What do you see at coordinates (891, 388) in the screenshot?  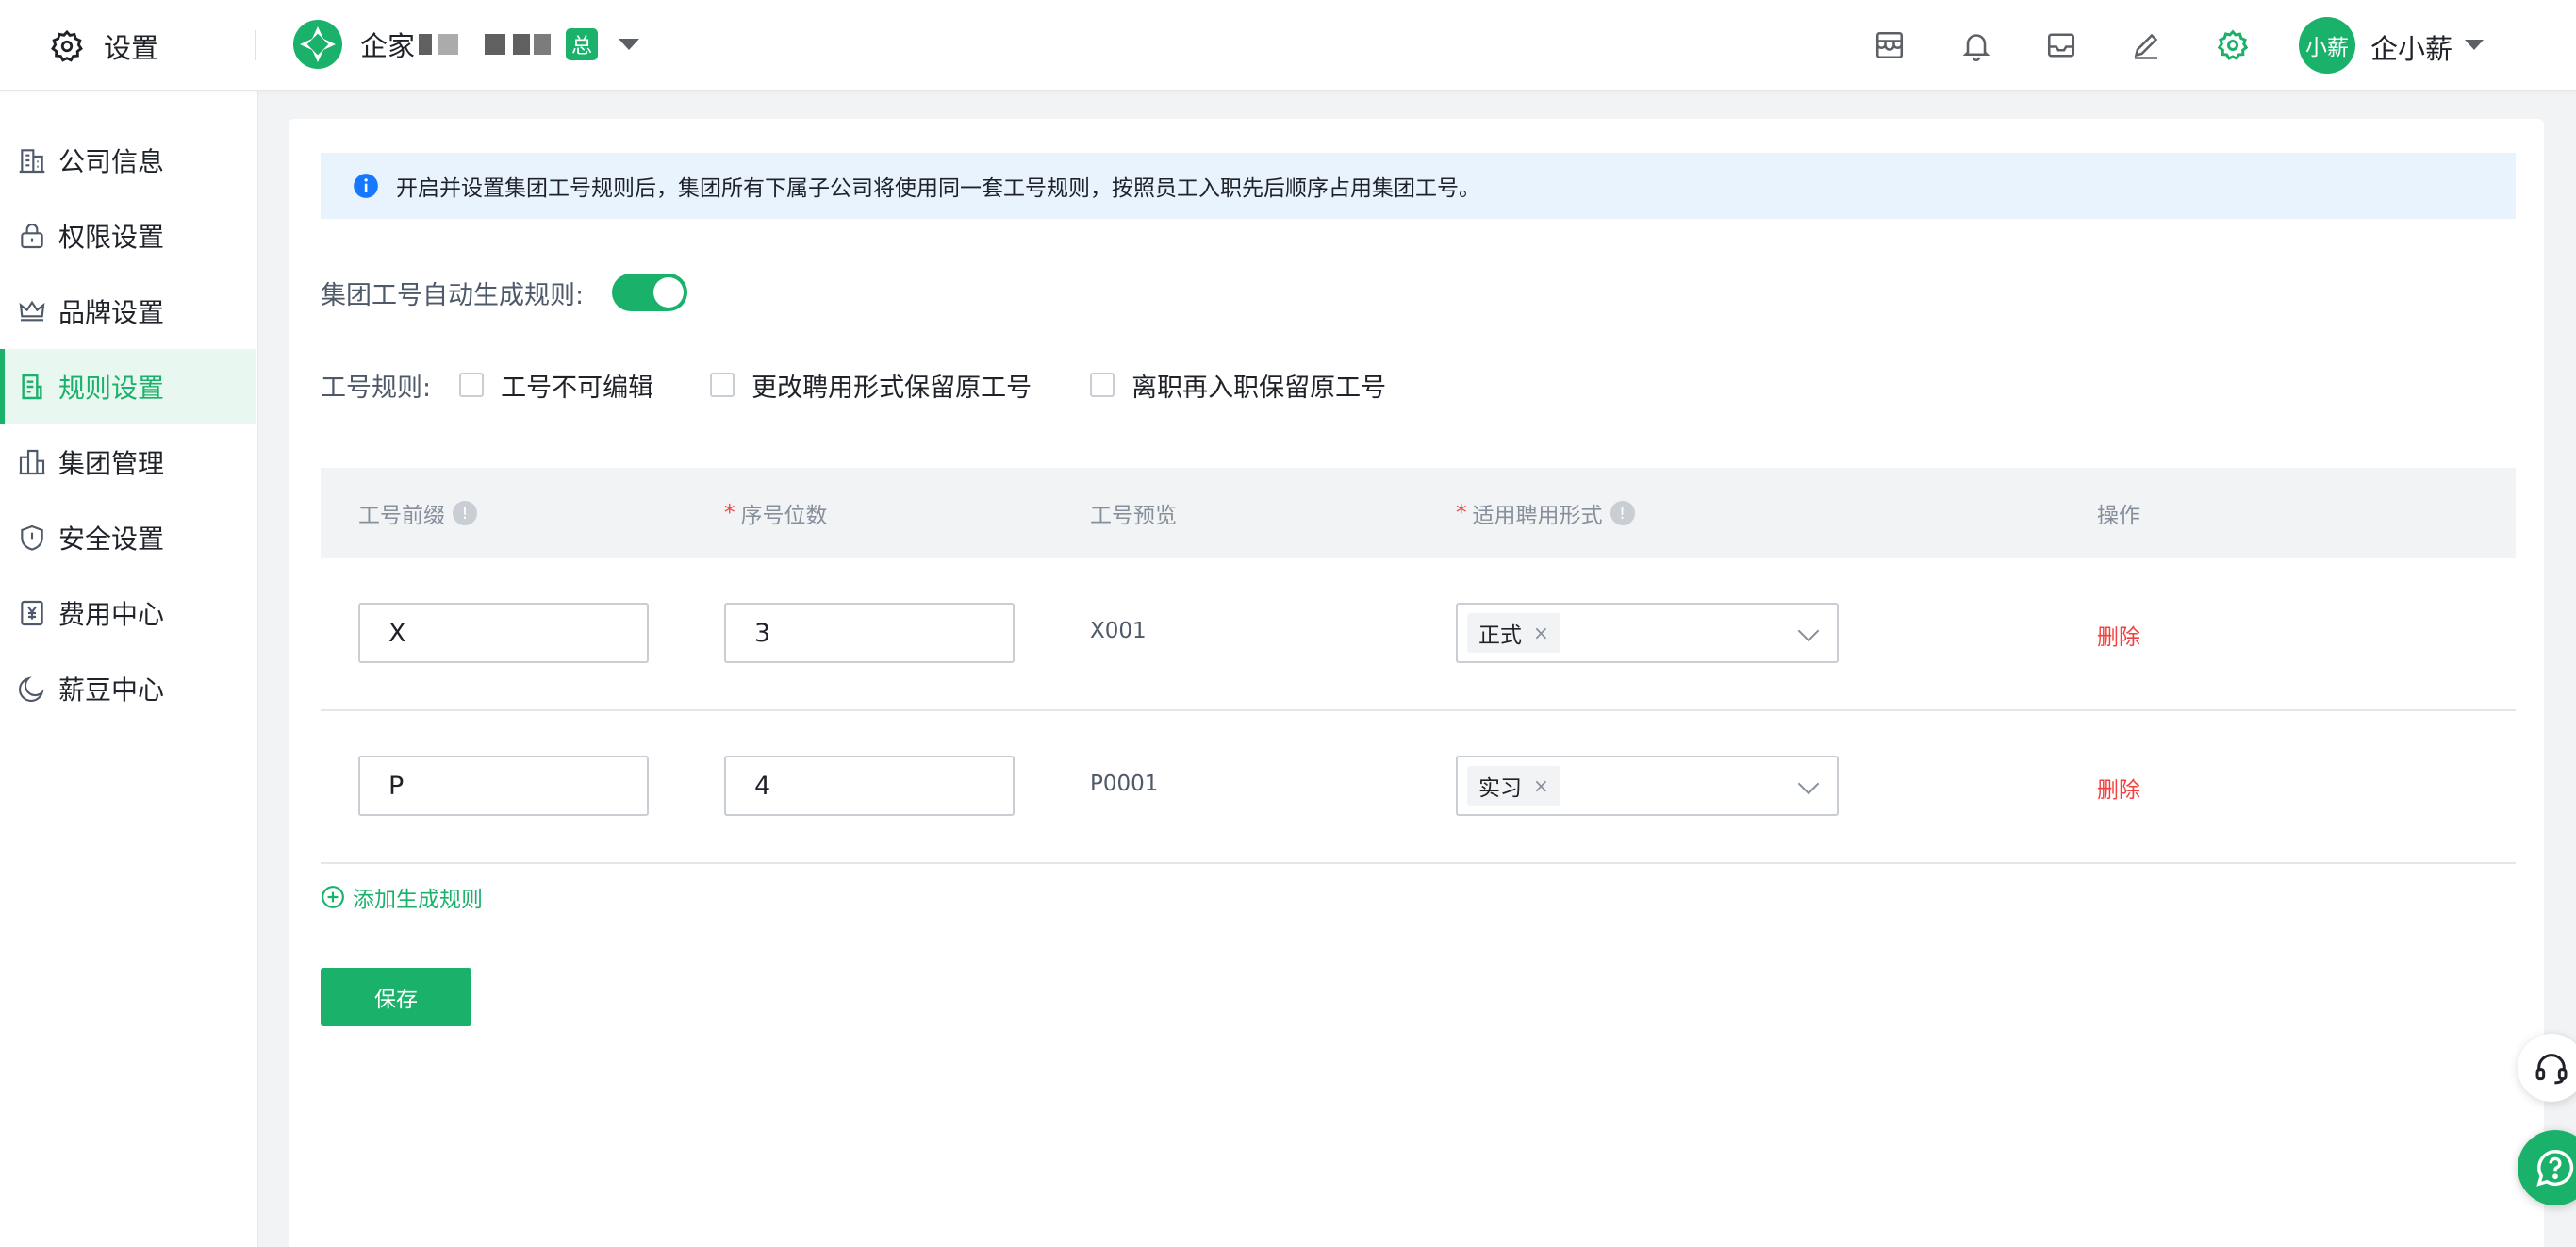 I see `checkbox-label: 更改聘用形式保留原工号` at bounding box center [891, 388].